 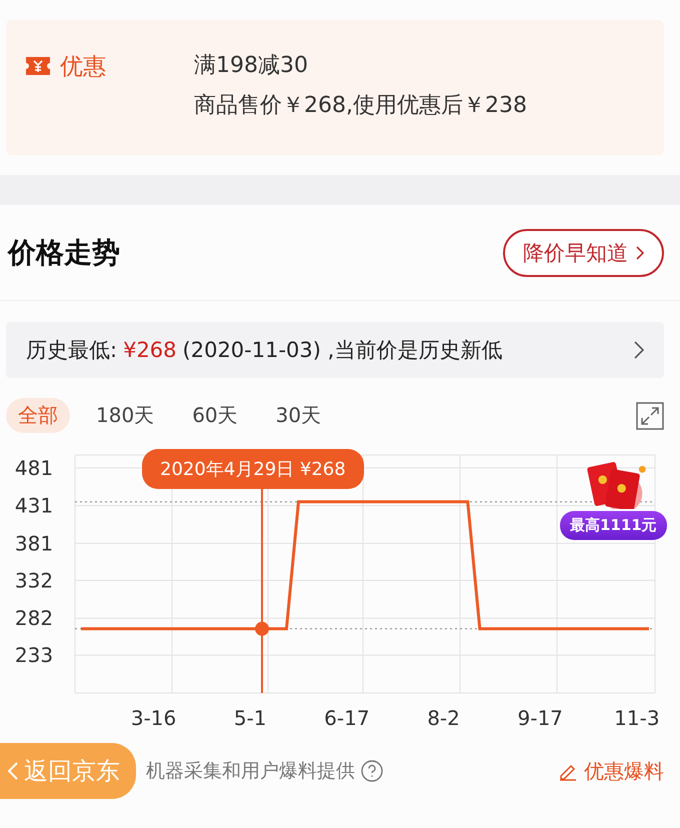 I want to click on y-tick-label: 481, so click(x=34, y=468).